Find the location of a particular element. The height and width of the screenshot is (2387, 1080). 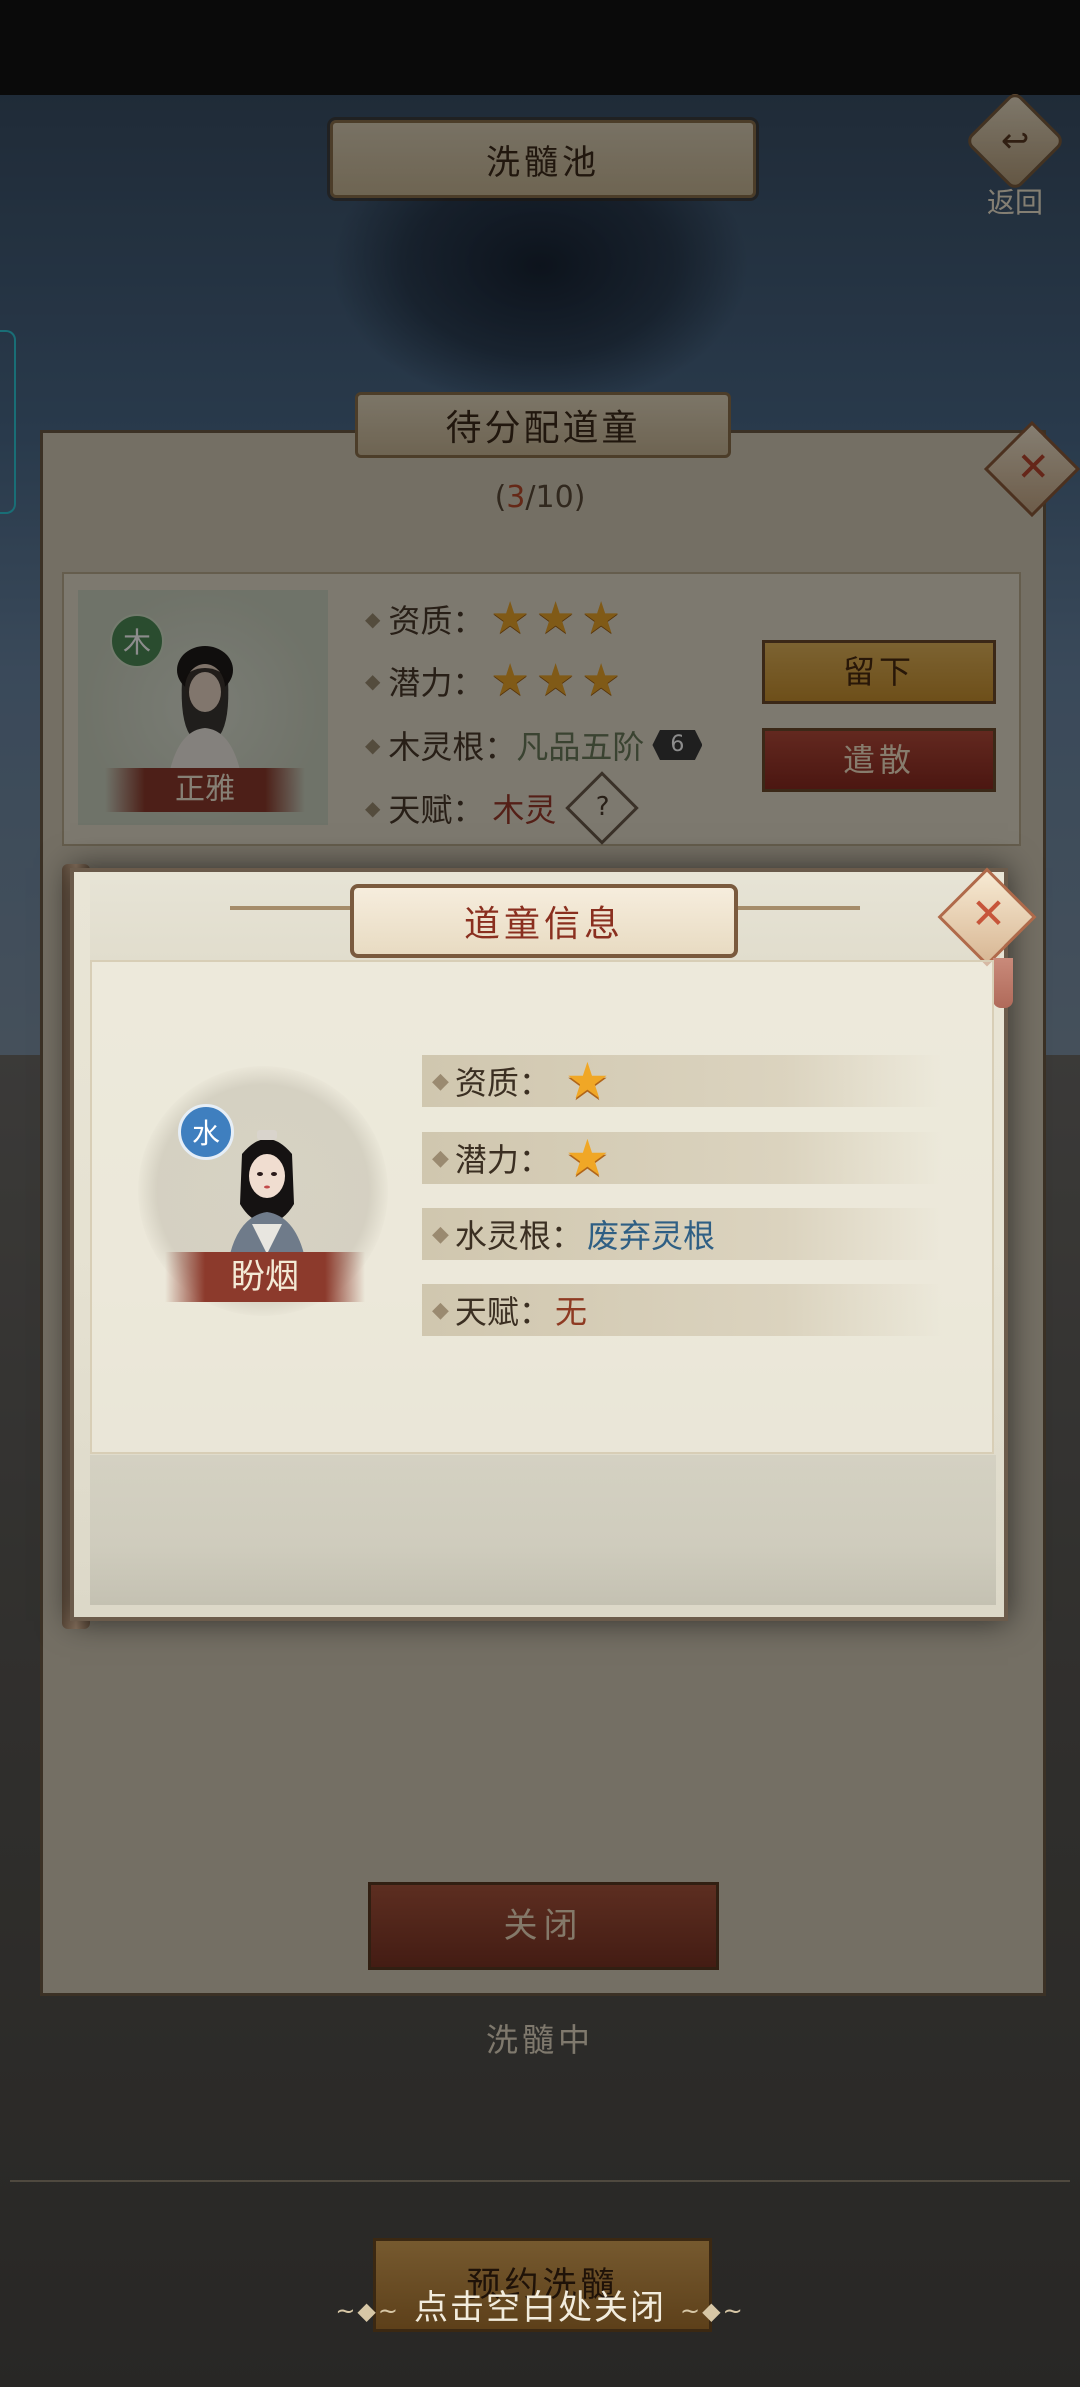

tap-to-close-hint: ~◆~ 点击空白处关闭 ~◆~ is located at coordinates (540, 2304).